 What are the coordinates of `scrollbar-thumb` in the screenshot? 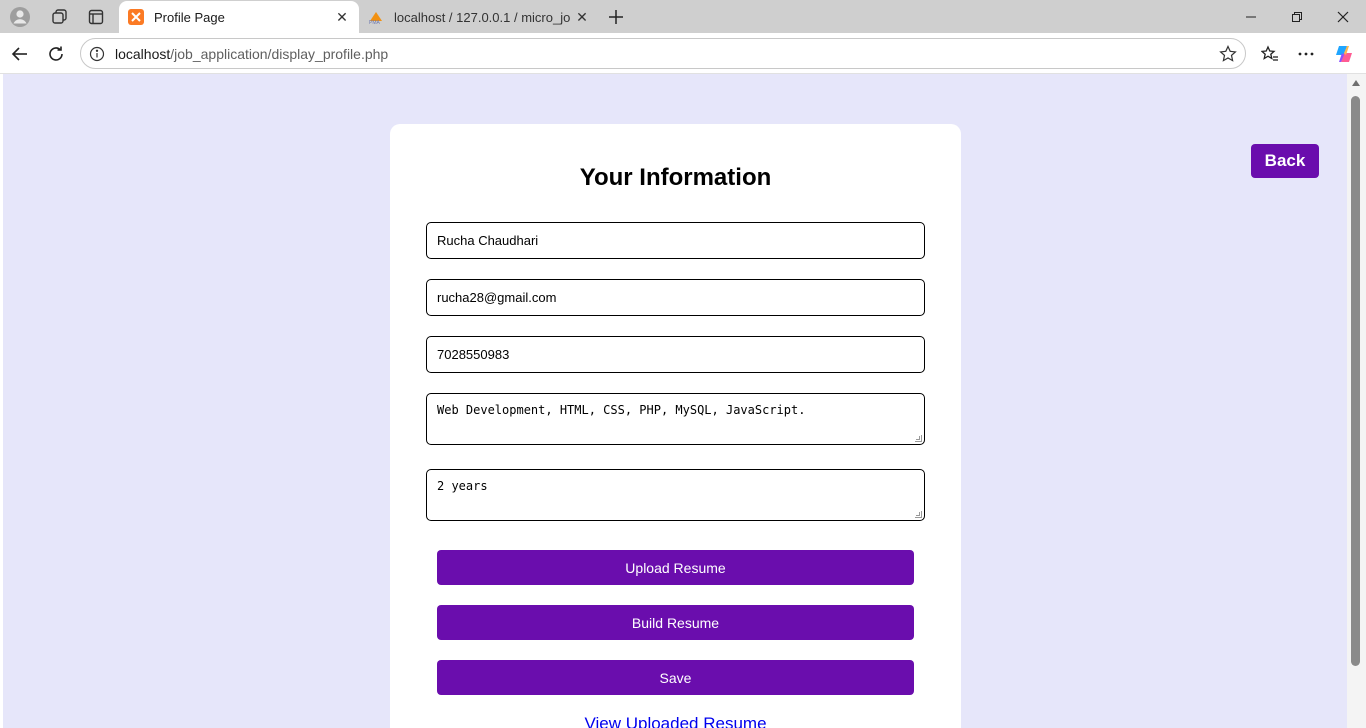 It's located at (1355, 381).